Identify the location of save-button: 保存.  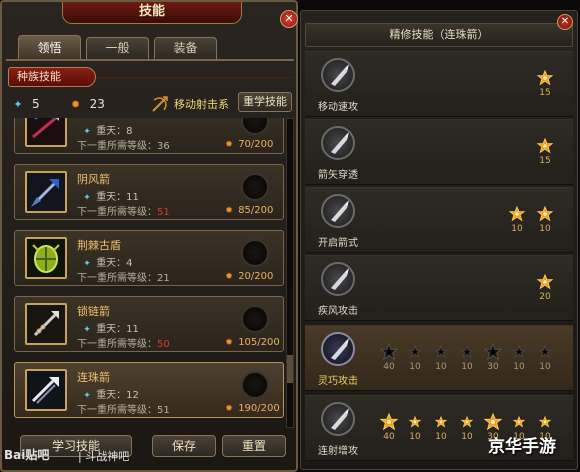
(184, 446).